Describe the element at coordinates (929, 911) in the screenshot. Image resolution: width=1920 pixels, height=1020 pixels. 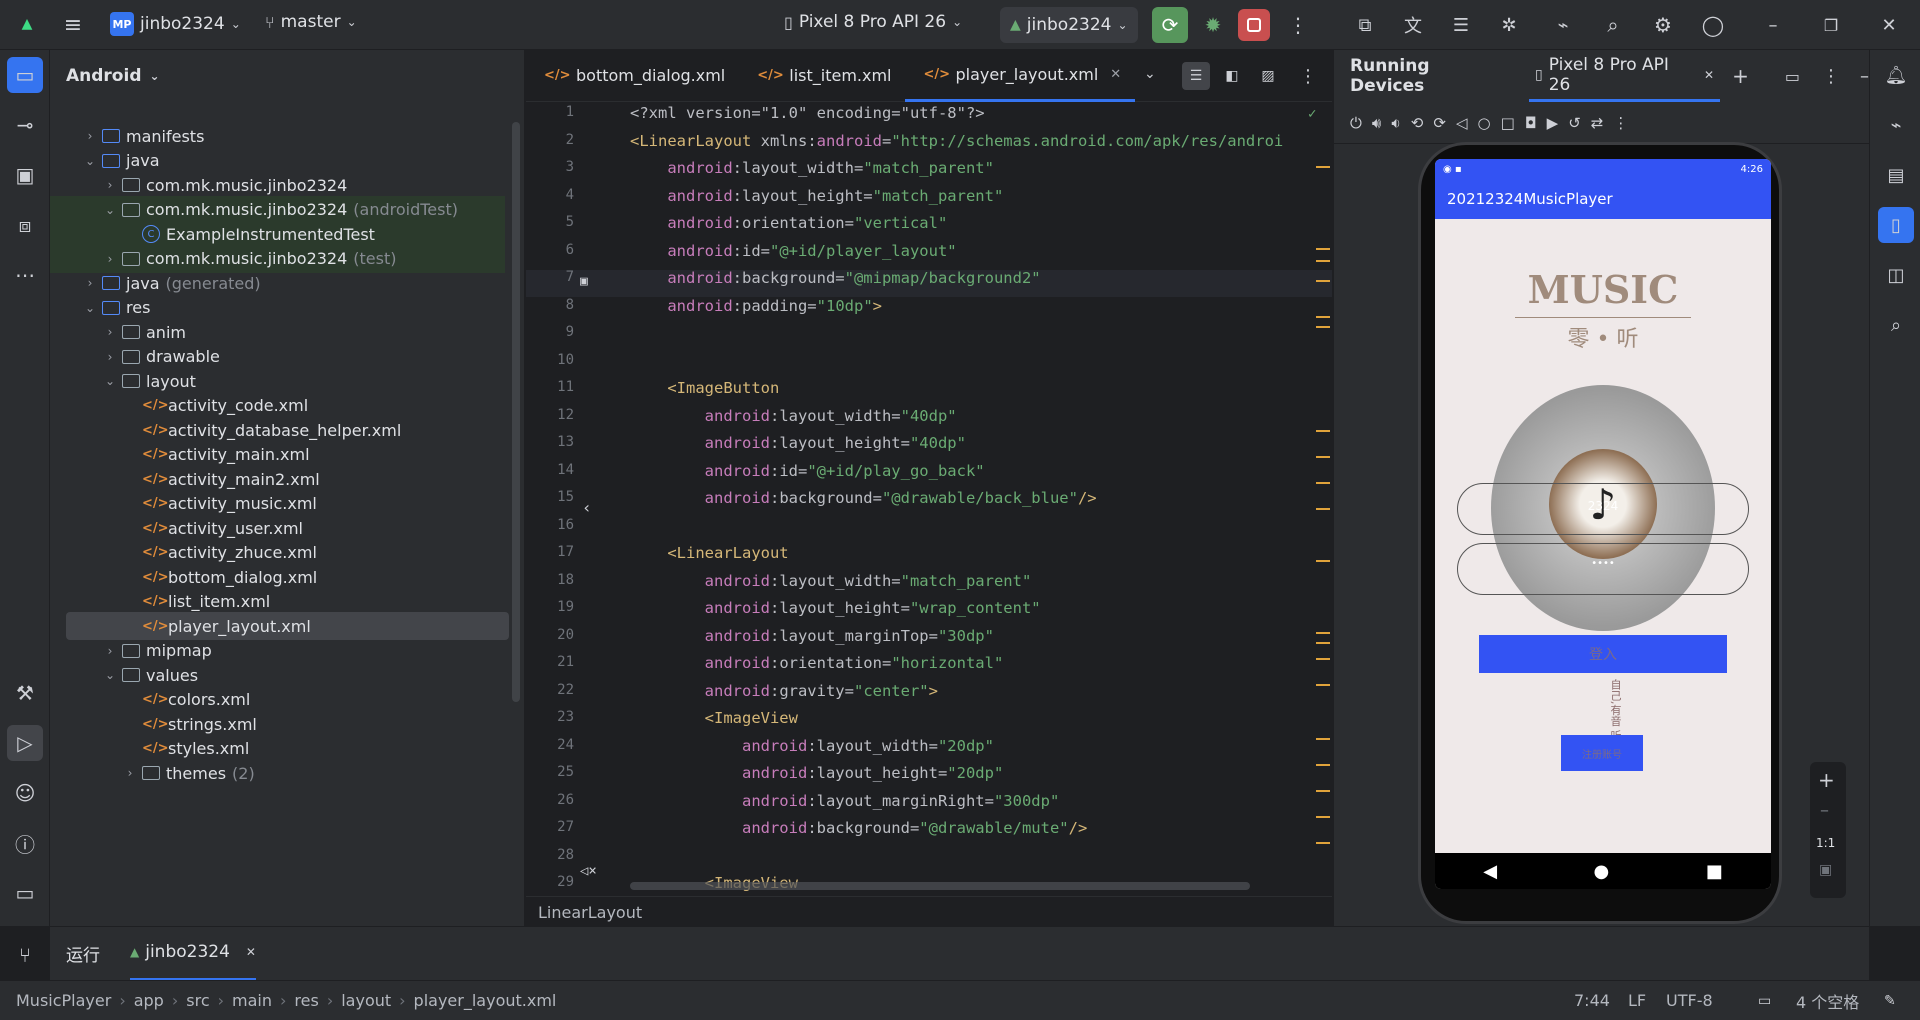
I see `editor-breadcrumb: LinearLayout` at that location.